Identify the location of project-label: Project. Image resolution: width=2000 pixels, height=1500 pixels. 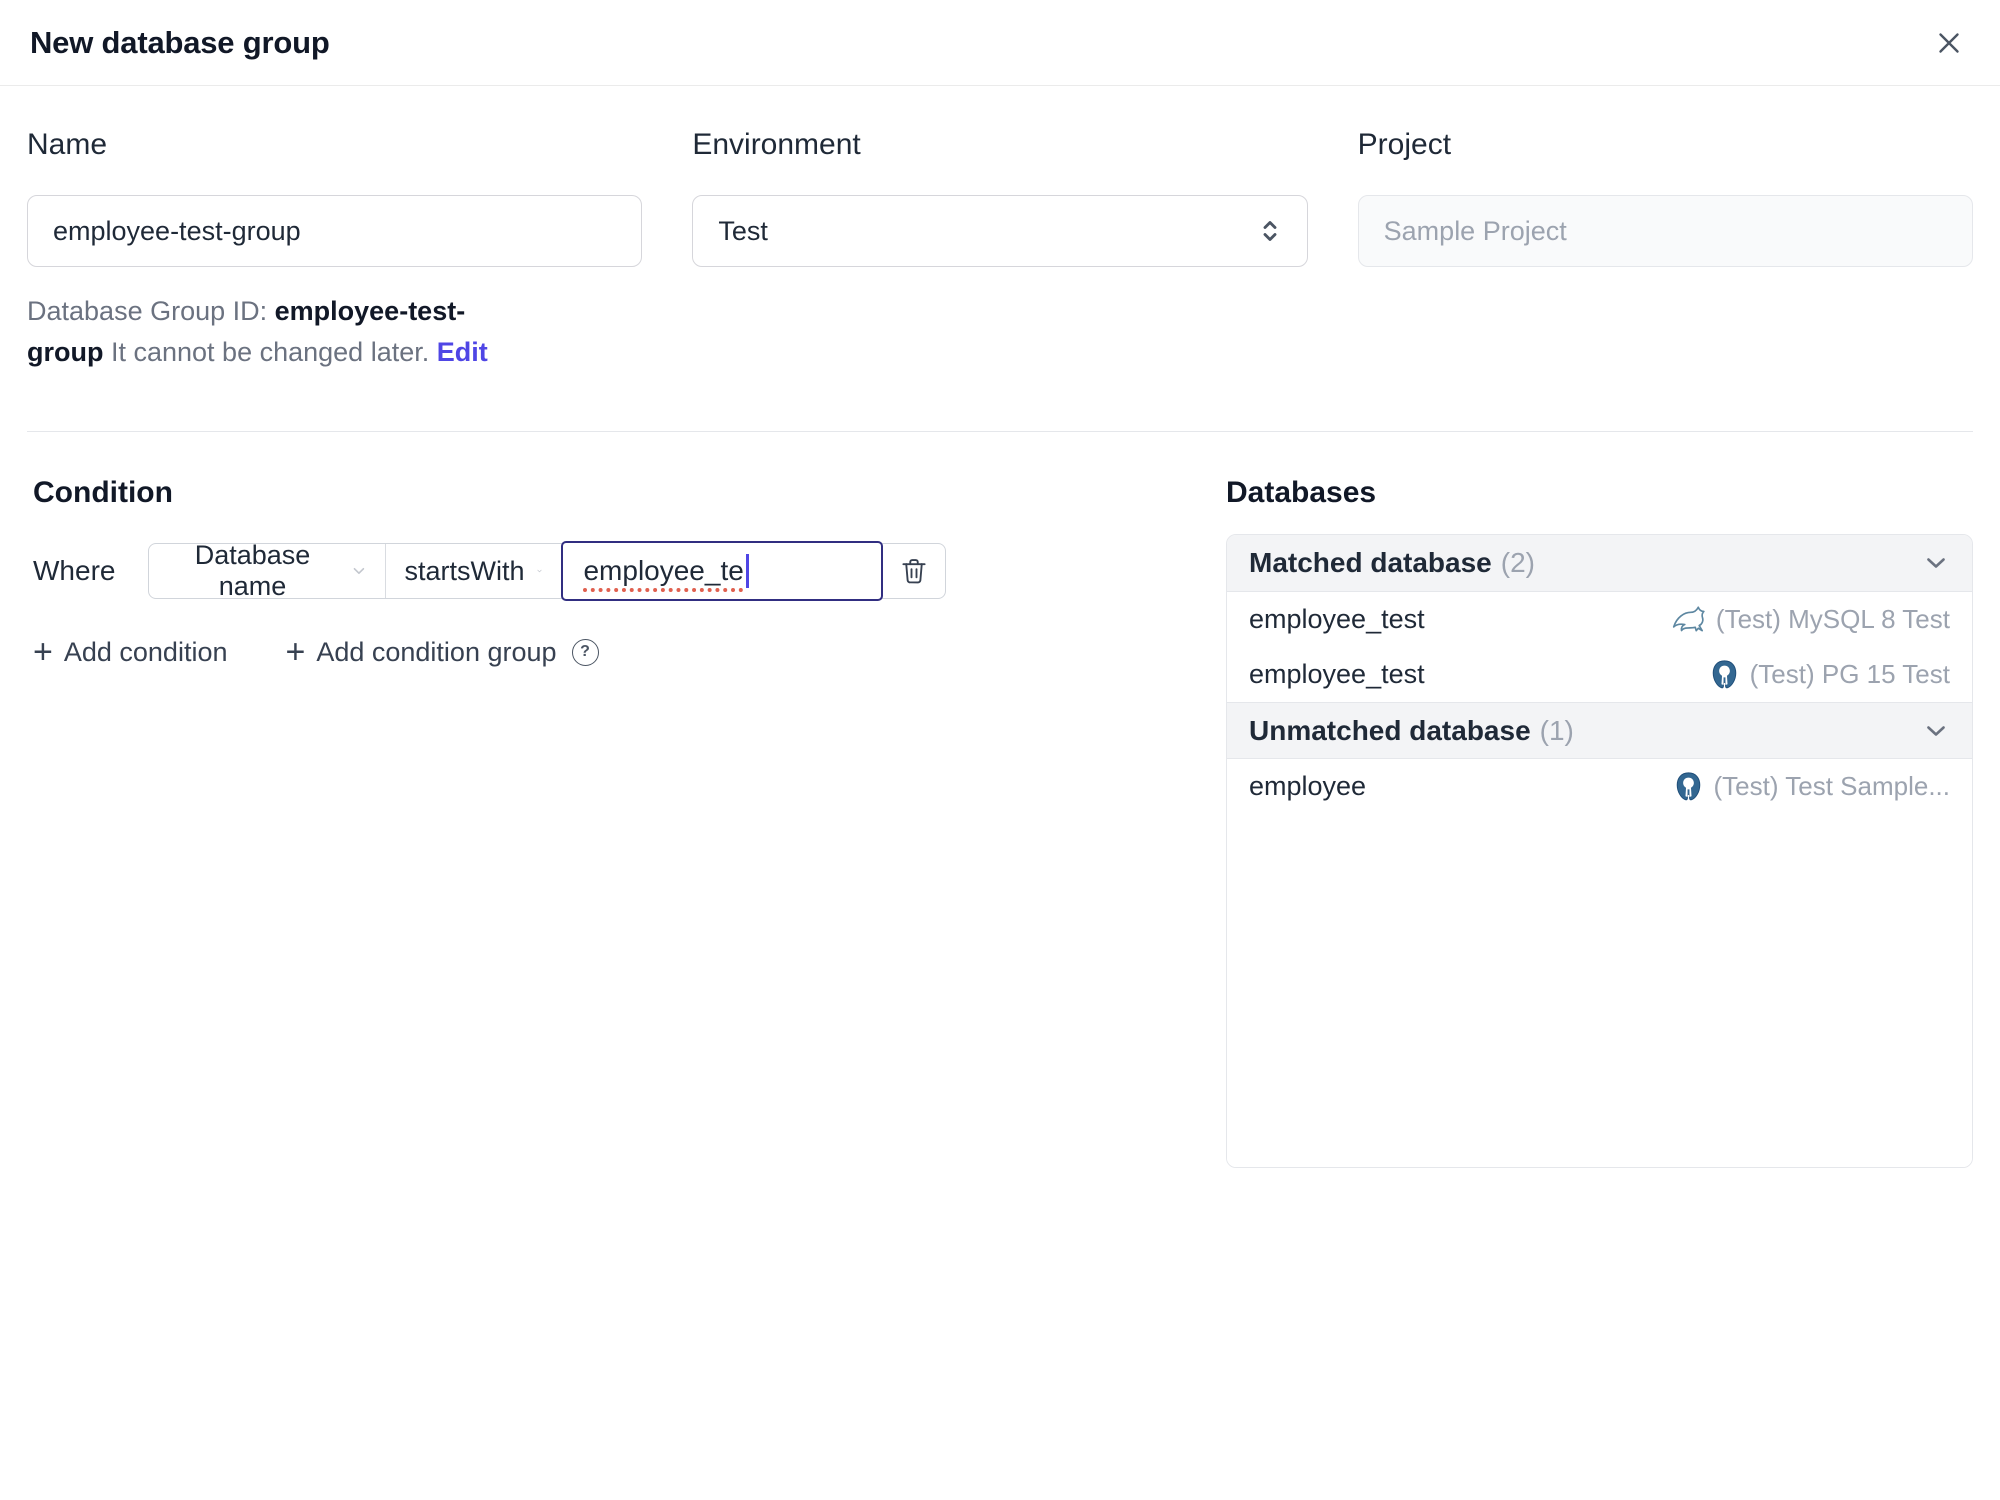
(1404, 144).